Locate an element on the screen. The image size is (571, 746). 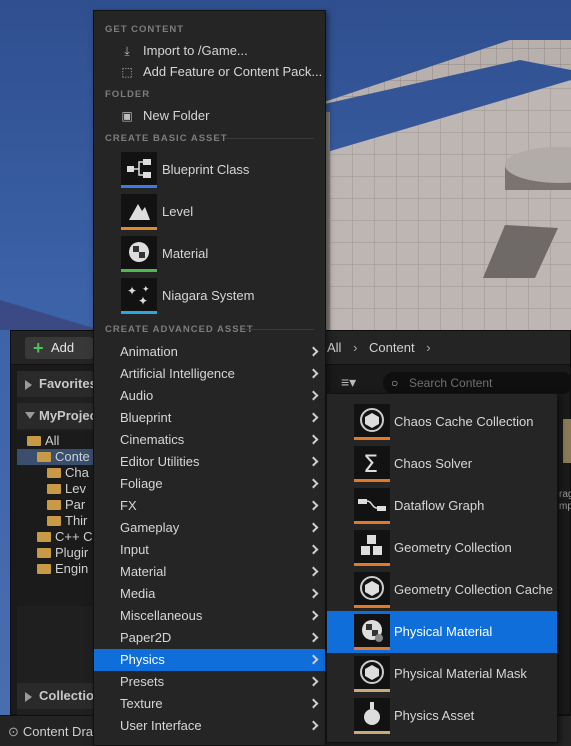
menu-item-level: Level is located at coordinates (209, 212).